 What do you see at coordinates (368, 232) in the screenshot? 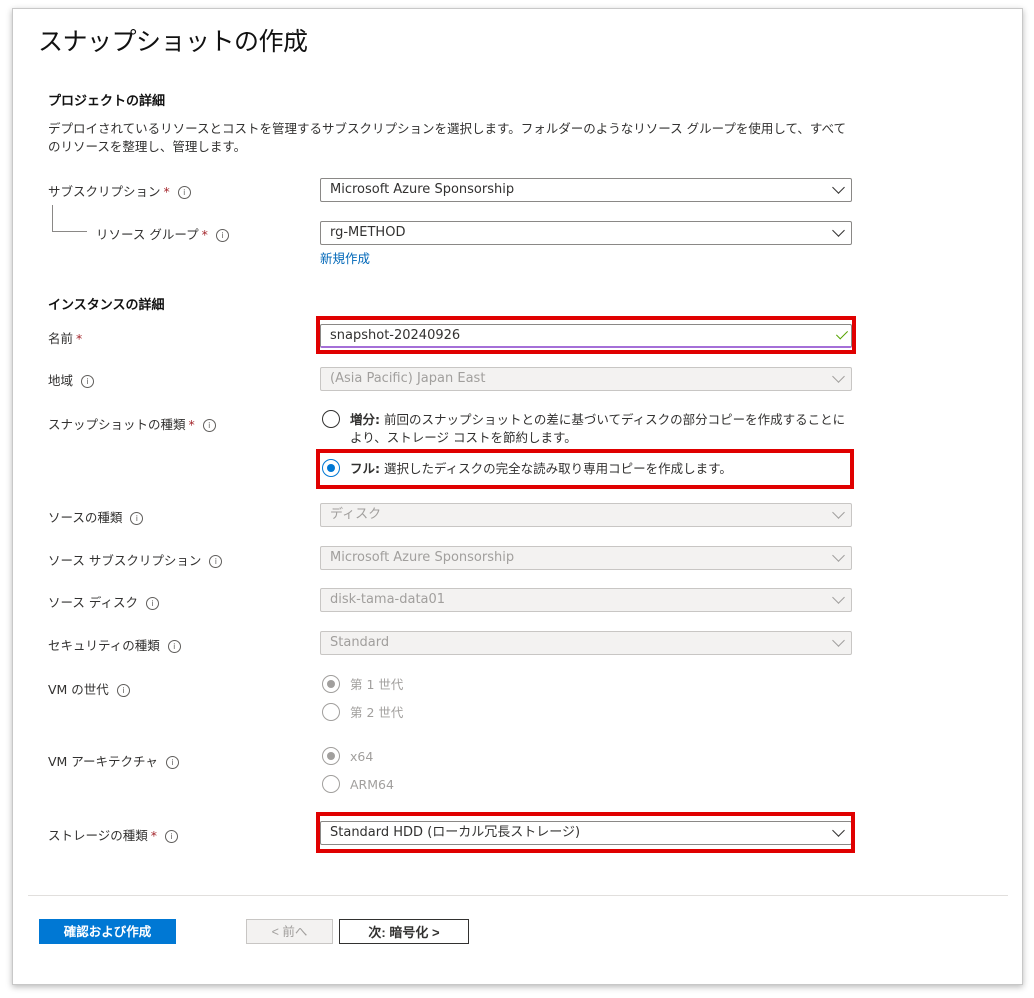
I see `resource-group-value: rg-METHOD` at bounding box center [368, 232].